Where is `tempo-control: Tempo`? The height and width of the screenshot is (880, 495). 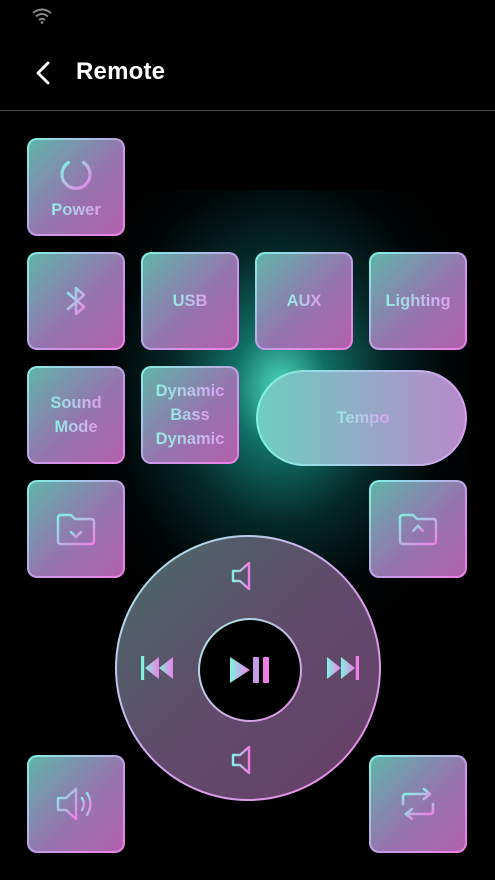 tempo-control: Tempo is located at coordinates (361, 418).